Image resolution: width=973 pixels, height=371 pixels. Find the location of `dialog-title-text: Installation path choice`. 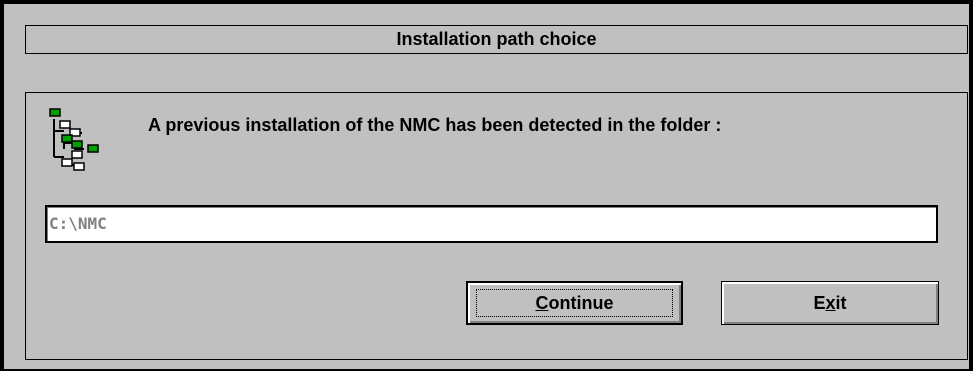

dialog-title-text: Installation path choice is located at coordinates (496, 39).